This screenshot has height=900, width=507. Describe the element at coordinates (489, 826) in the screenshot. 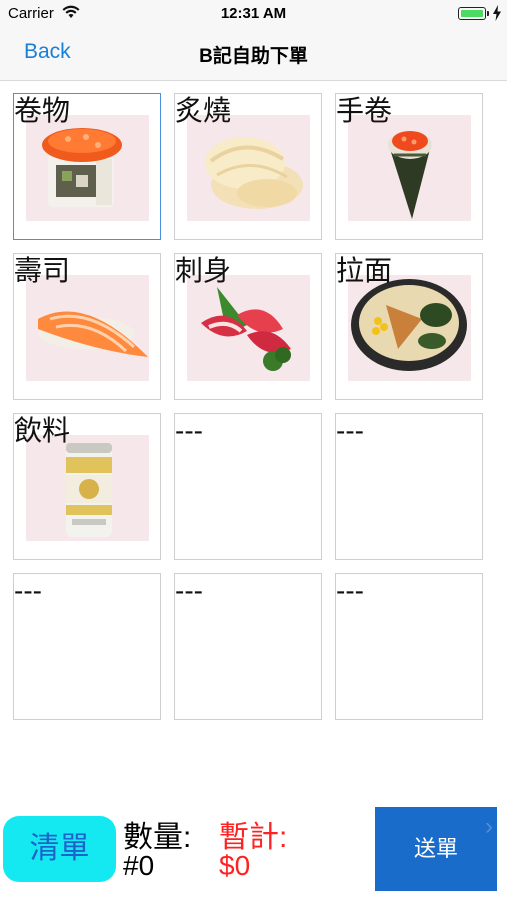

I see `chevron-right-icon: ›` at that location.